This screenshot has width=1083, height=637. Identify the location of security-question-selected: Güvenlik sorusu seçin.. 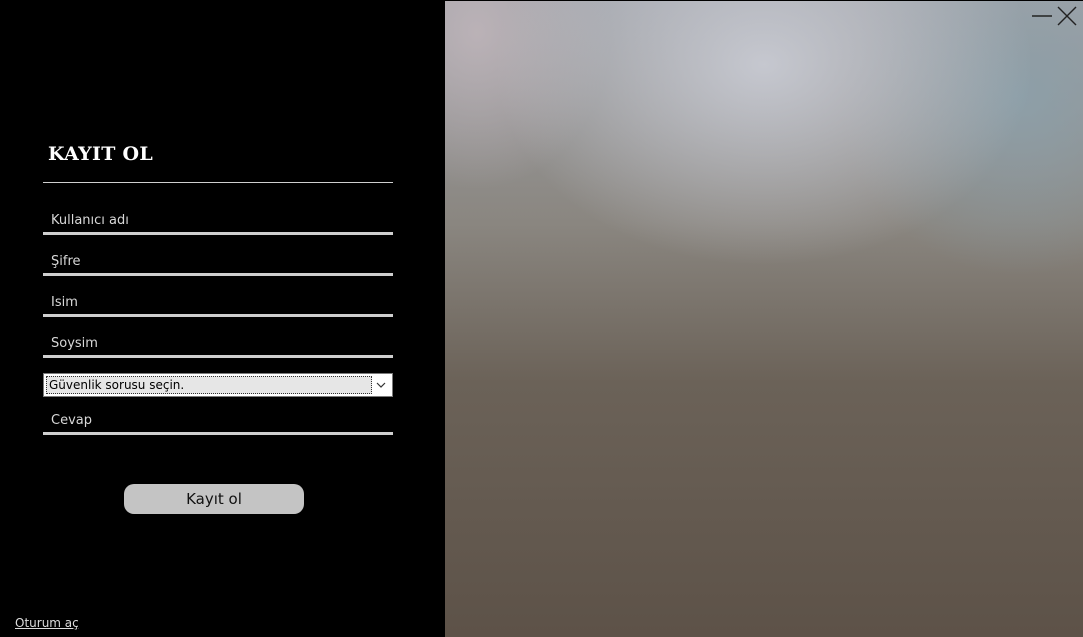
(209, 385).